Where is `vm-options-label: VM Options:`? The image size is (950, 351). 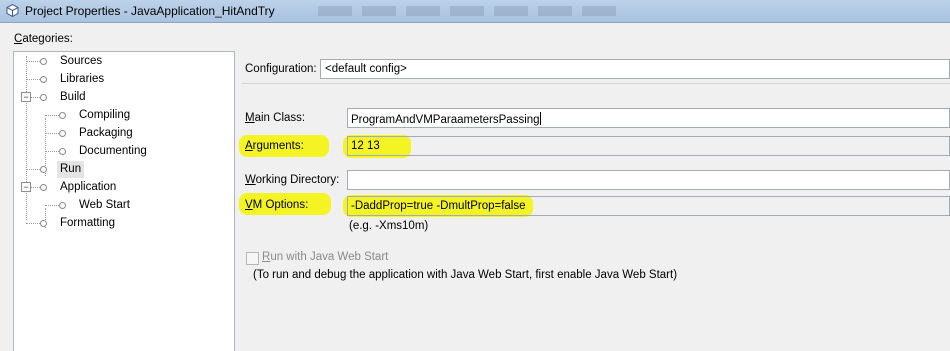 vm-options-label: VM Options: is located at coordinates (277, 205).